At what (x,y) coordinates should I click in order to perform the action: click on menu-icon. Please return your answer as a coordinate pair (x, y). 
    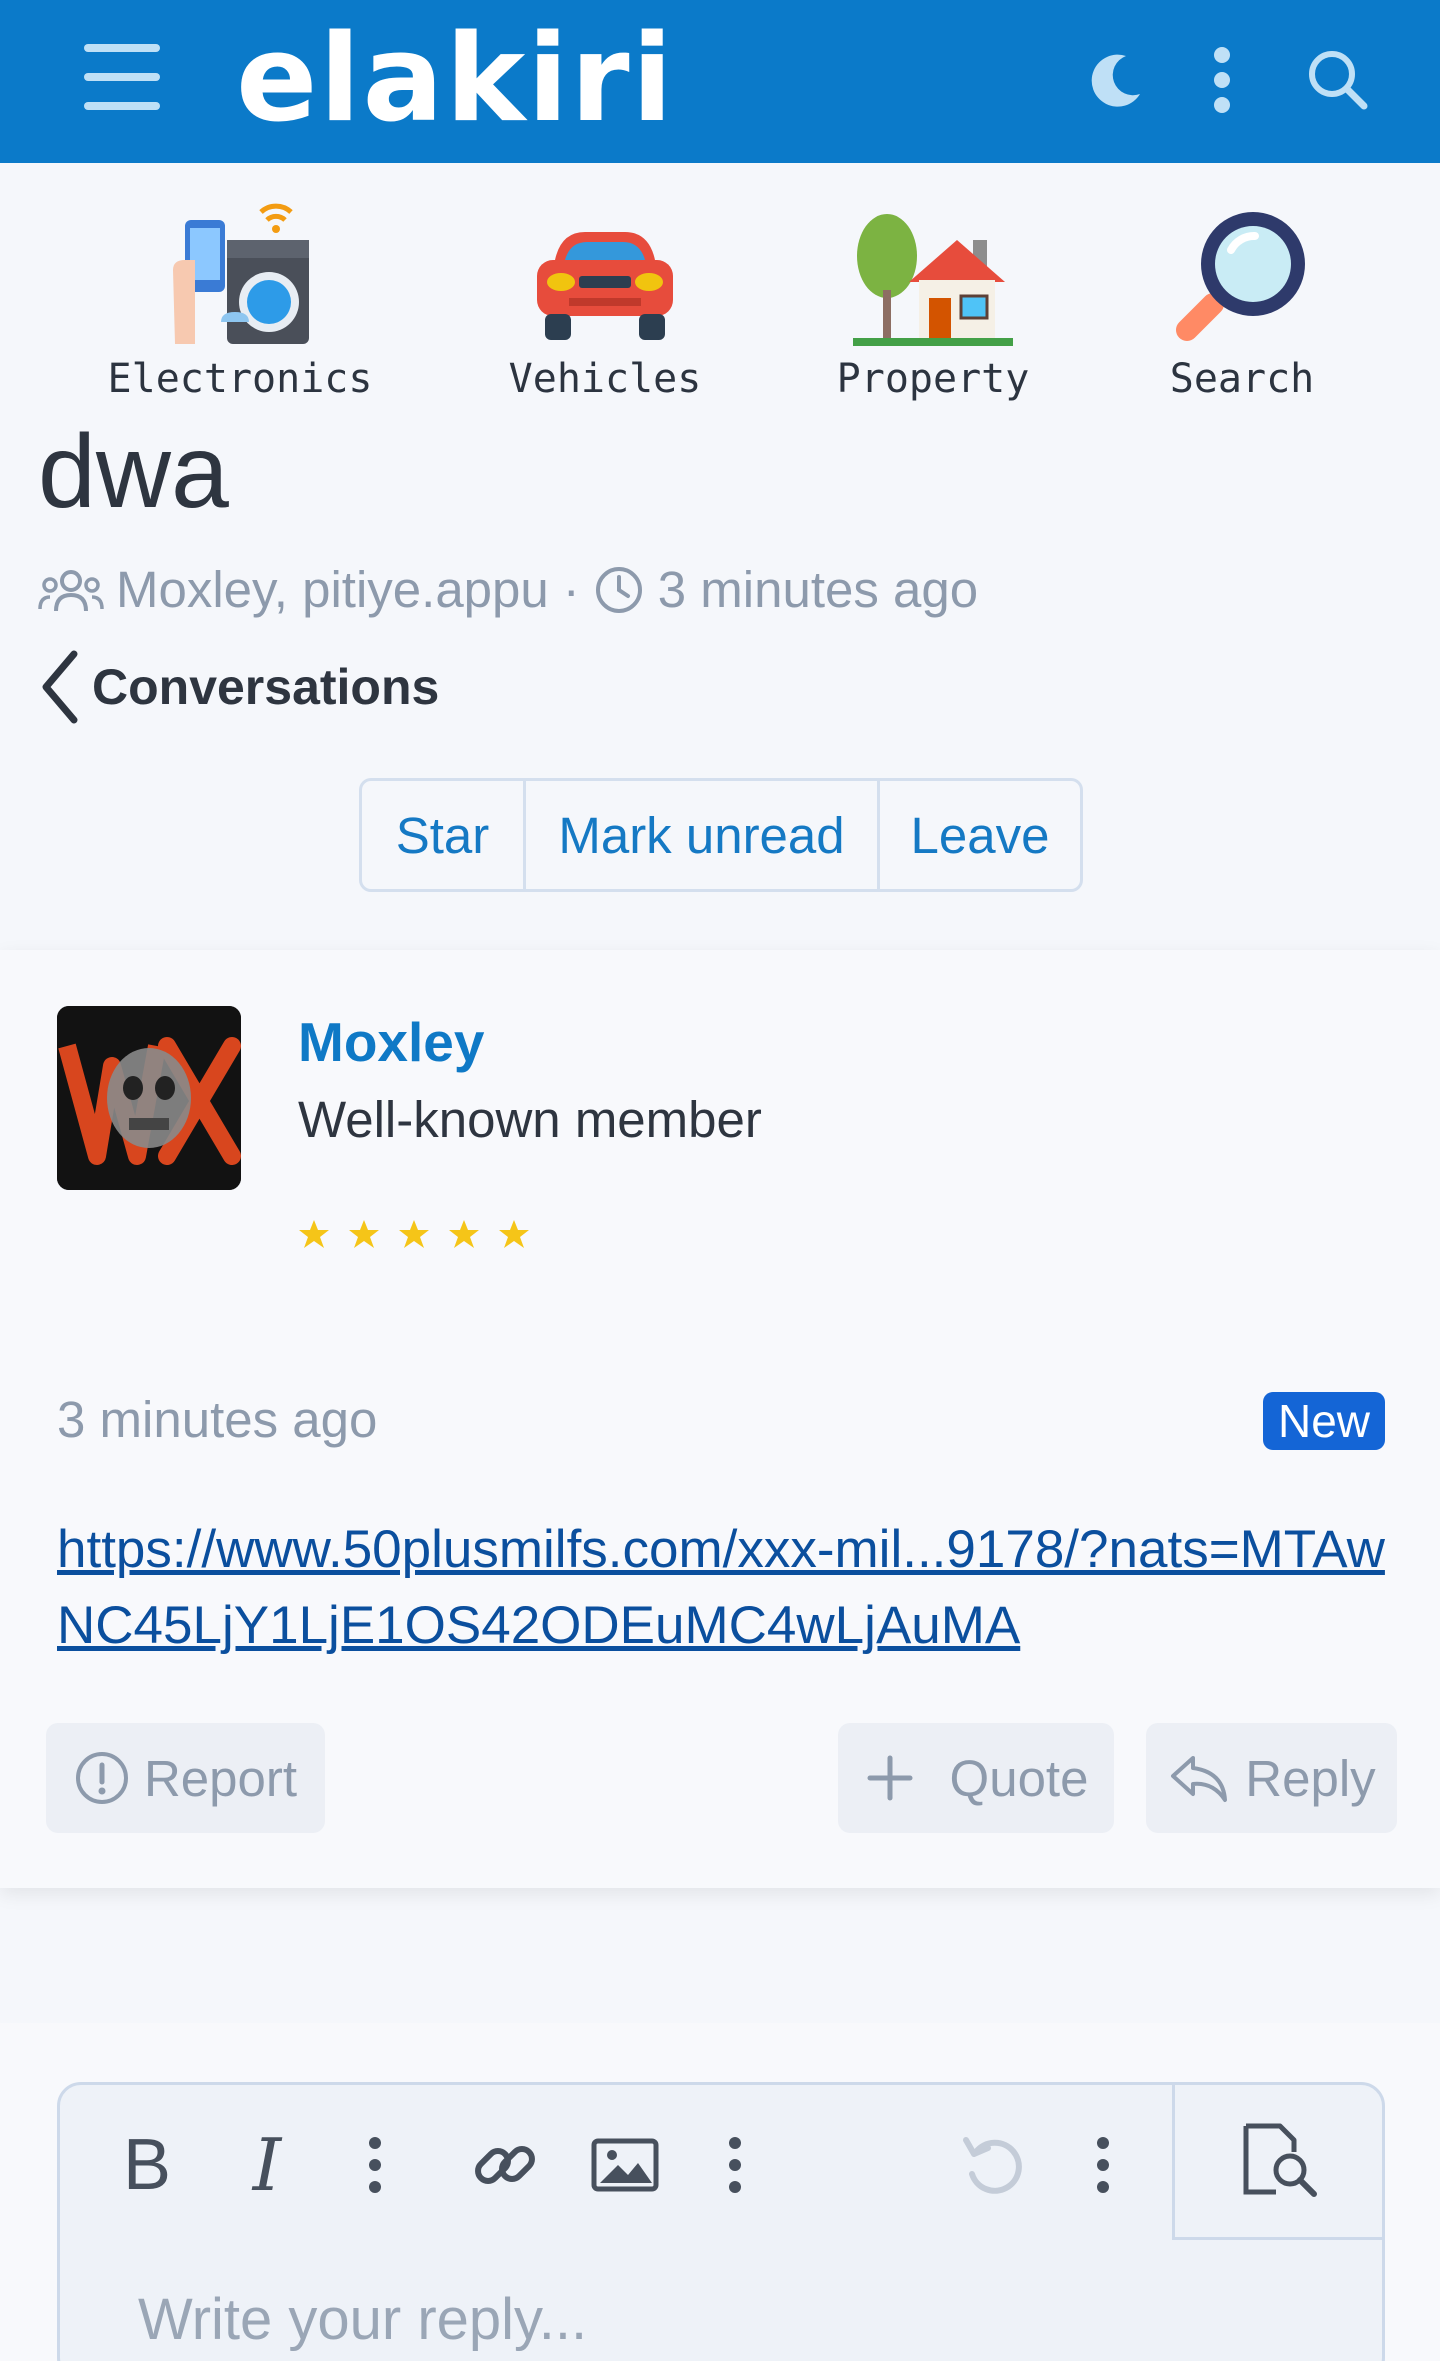
    Looking at the image, I should click on (122, 77).